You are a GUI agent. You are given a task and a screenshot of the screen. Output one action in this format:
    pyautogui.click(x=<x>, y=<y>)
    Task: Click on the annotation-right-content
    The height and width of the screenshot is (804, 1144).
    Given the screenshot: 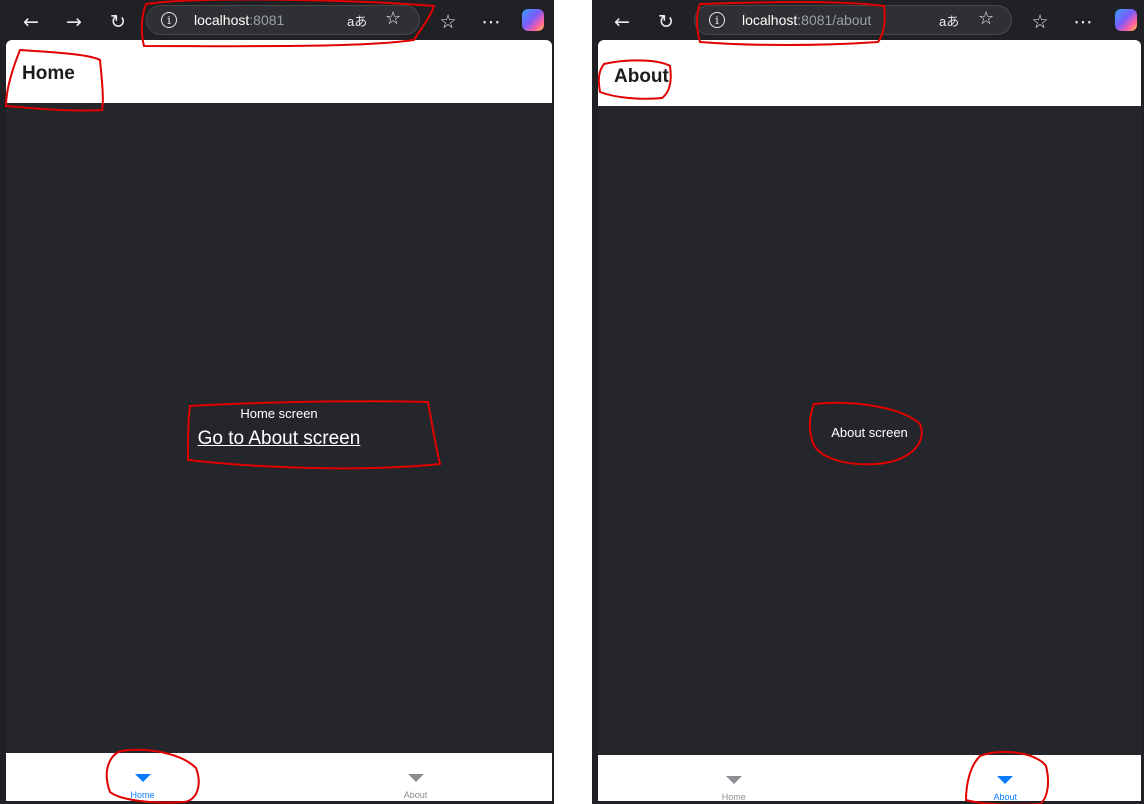 What is the action you would take?
    pyautogui.click(x=865, y=433)
    